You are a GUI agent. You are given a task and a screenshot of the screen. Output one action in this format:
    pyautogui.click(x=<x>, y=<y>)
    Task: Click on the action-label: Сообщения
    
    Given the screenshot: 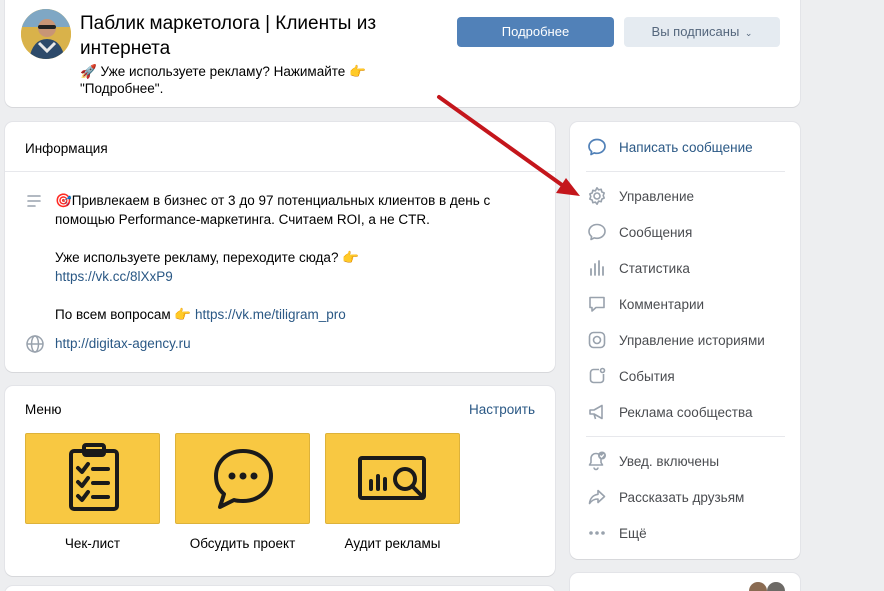 What is the action you would take?
    pyautogui.click(x=656, y=232)
    